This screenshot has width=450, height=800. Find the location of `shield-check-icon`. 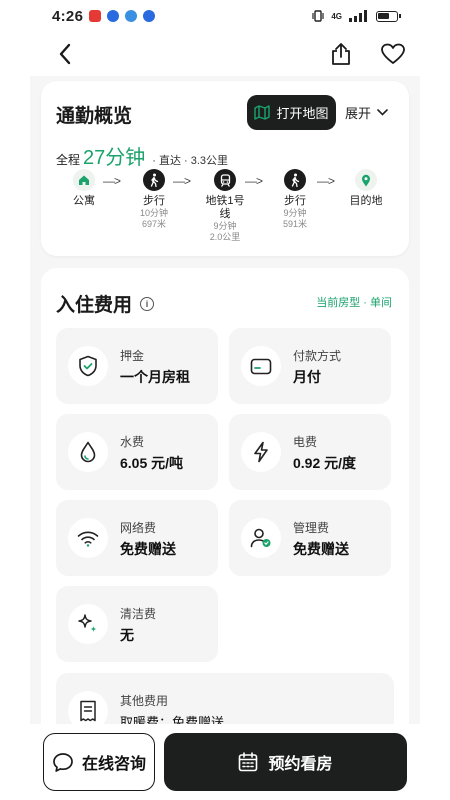

shield-check-icon is located at coordinates (88, 366).